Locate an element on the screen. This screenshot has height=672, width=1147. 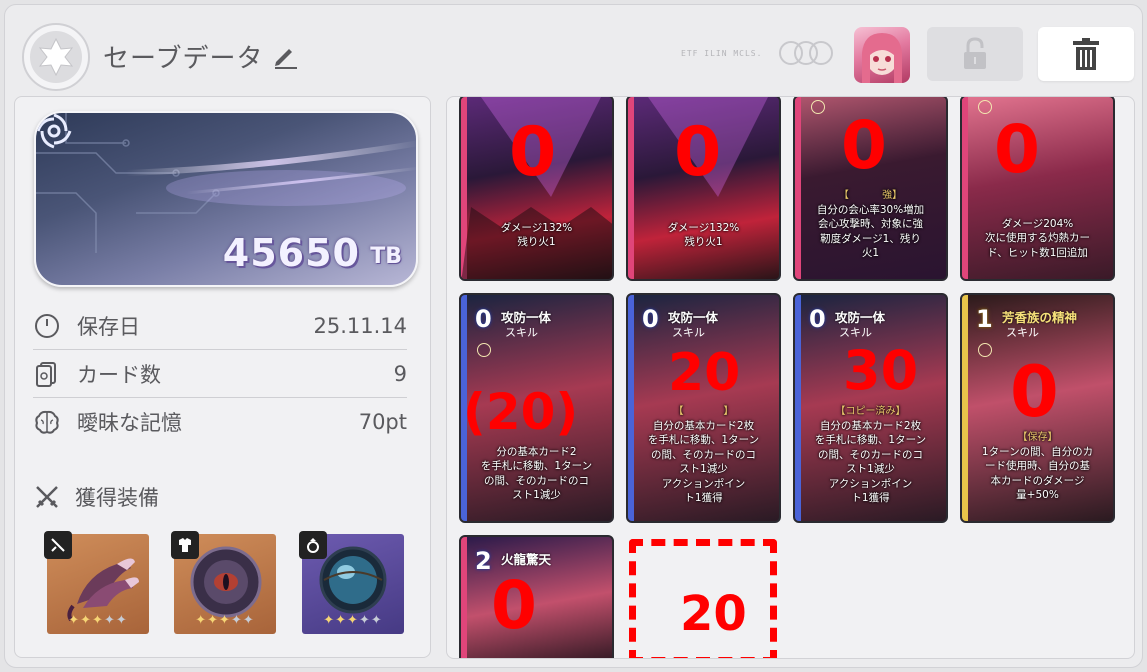
card-tag: 【コピー済み】 is located at coordinates (870, 411).